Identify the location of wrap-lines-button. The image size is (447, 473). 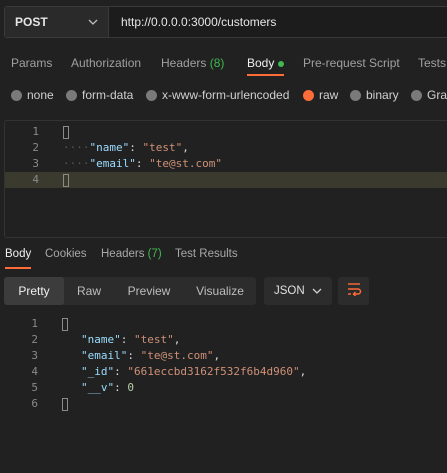
(353, 291).